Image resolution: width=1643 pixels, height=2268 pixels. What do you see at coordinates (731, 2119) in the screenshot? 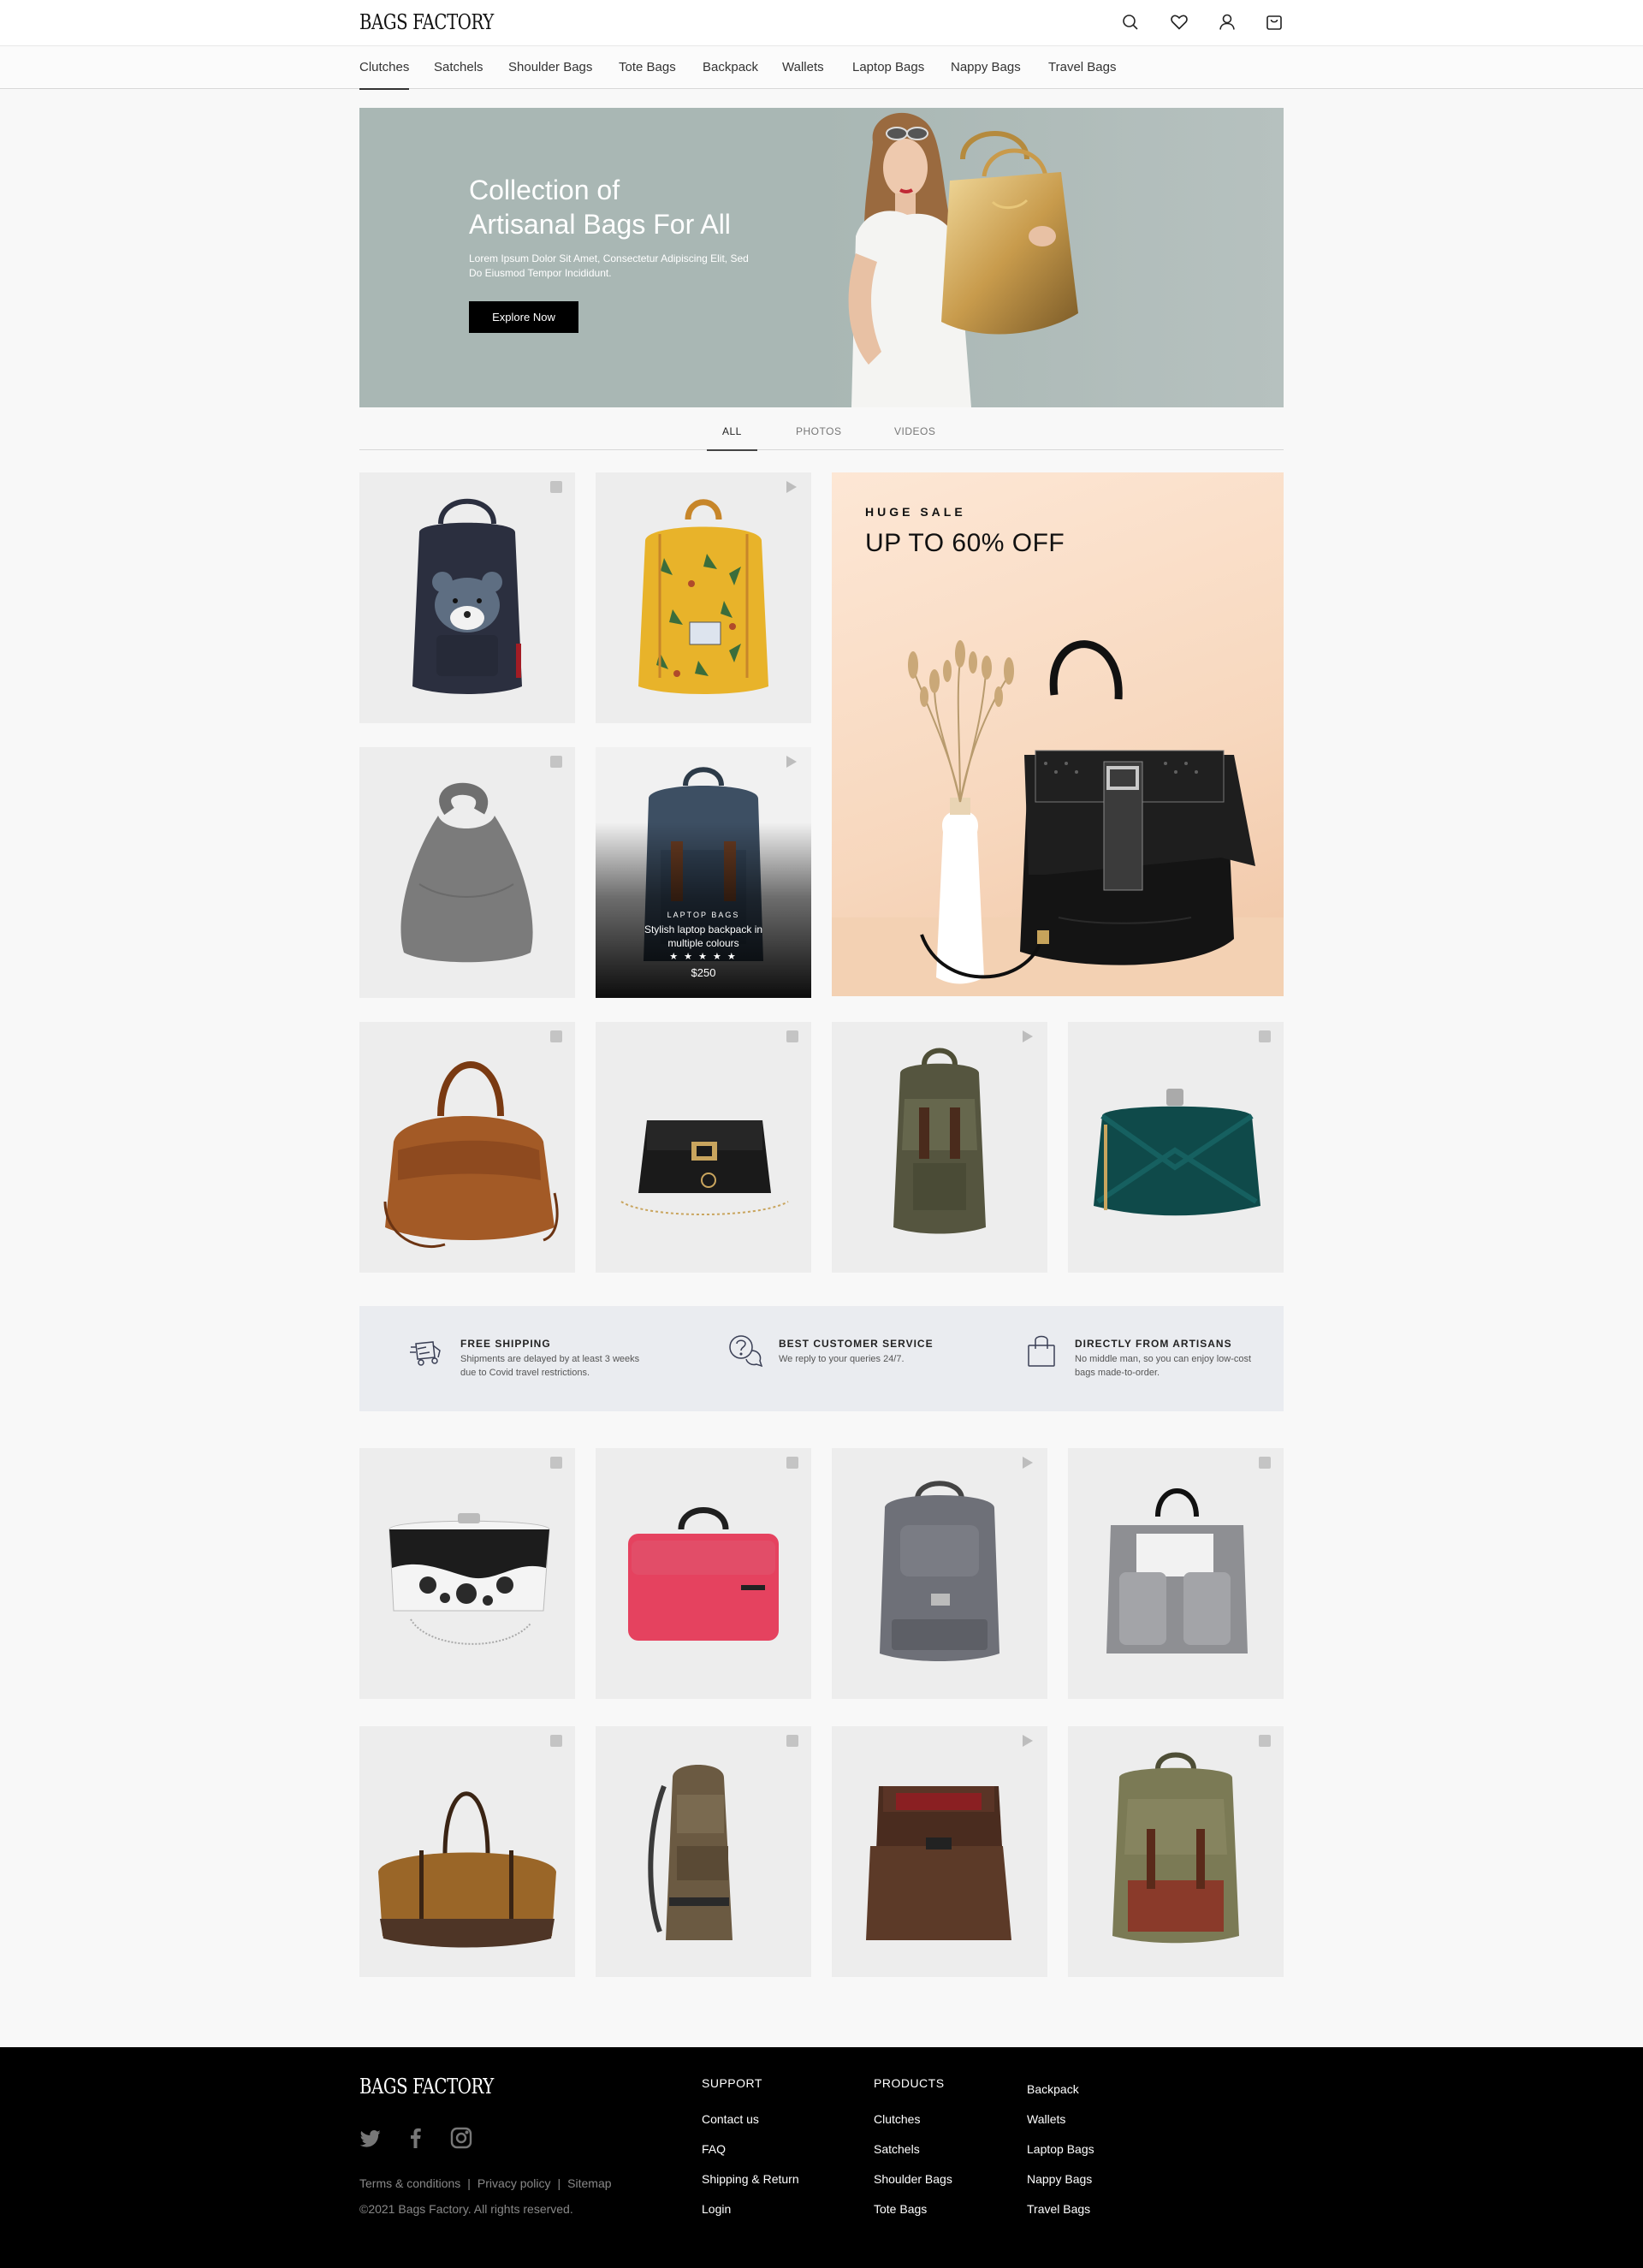
I see `footer-link-contact: Contact us` at bounding box center [731, 2119].